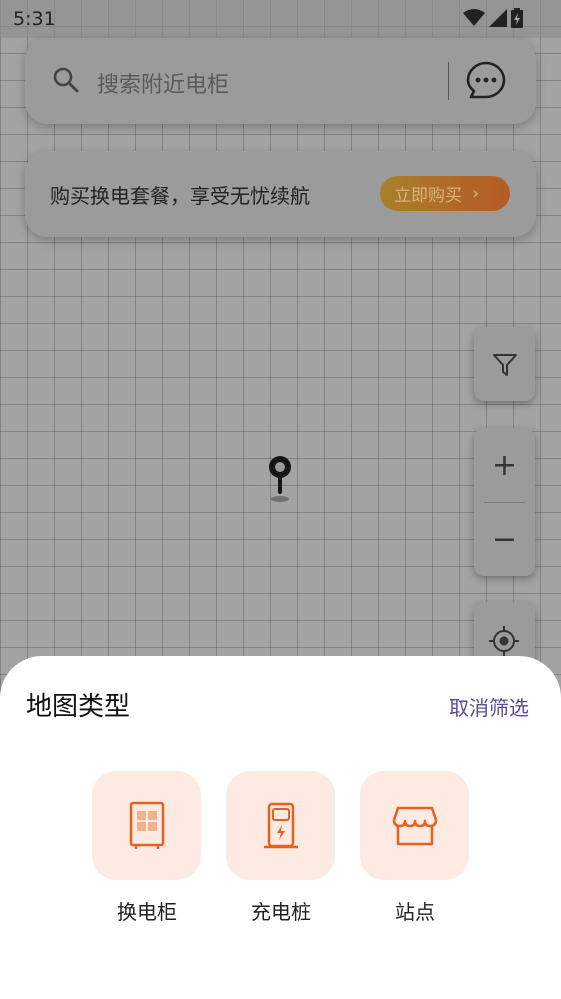 This screenshot has height=999, width=561. I want to click on chevron-right-icon: ›, so click(476, 193).